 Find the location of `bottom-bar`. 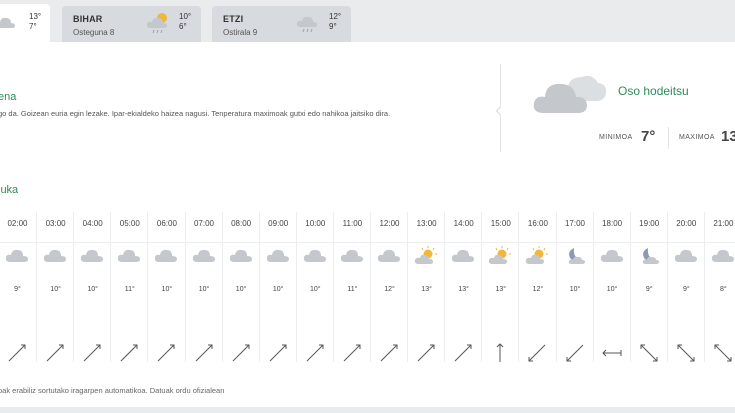

bottom-bar is located at coordinates (367, 410).